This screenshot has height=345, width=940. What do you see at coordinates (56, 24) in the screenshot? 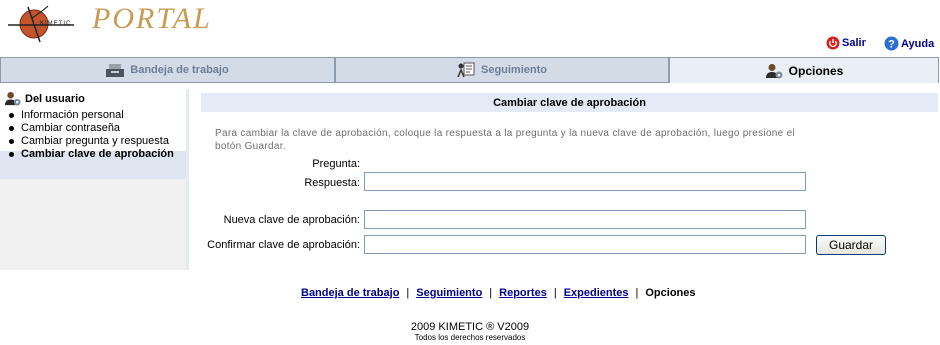
I see `logo-text: KIMETIC` at bounding box center [56, 24].